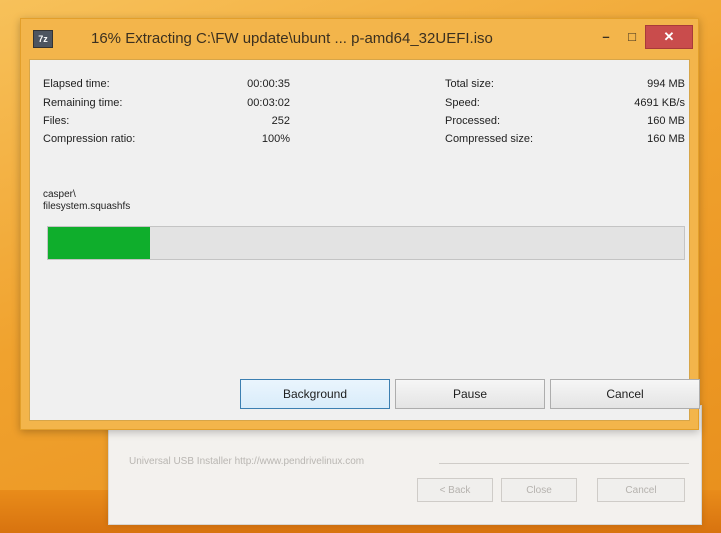 Image resolution: width=721 pixels, height=533 pixels. I want to click on speed-label: Speed:, so click(462, 103).